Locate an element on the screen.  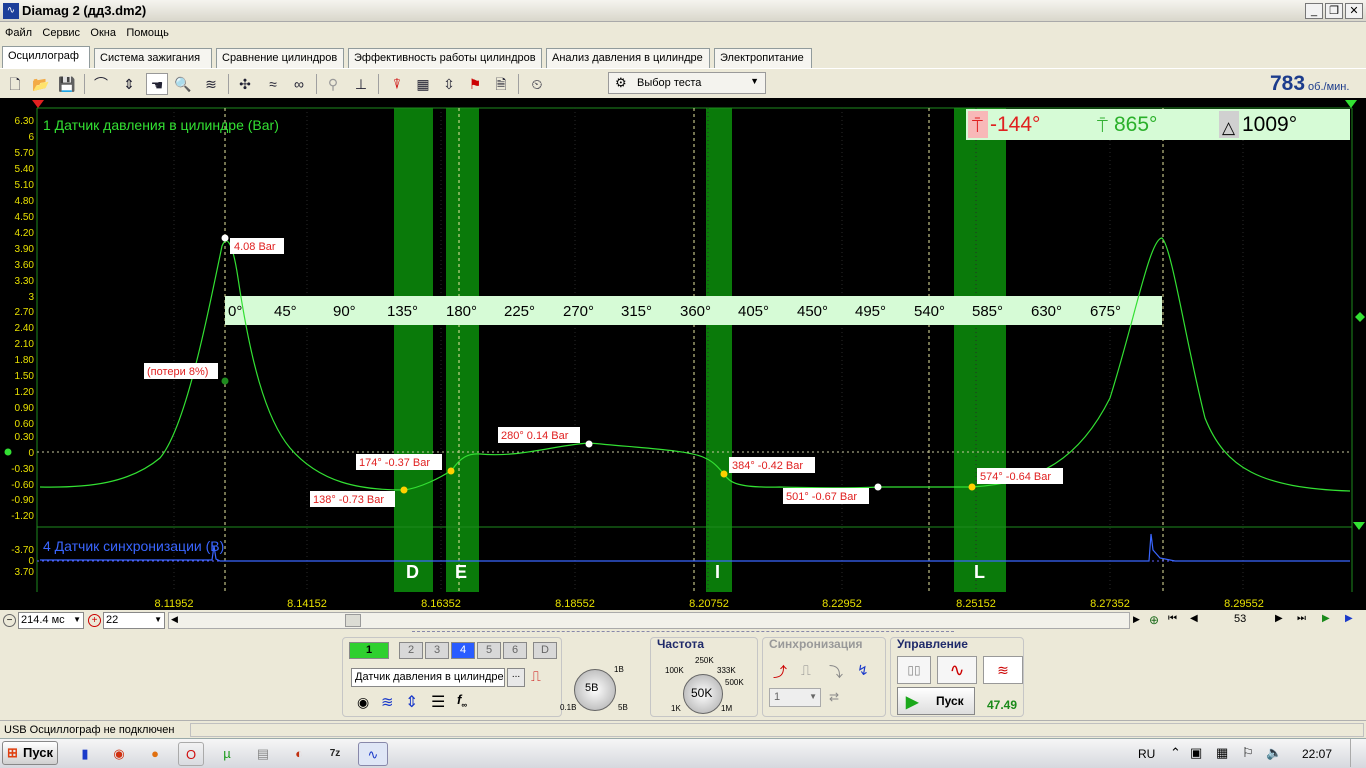
notepad-taskbar-icon: ▤ is located at coordinates (263, 754).